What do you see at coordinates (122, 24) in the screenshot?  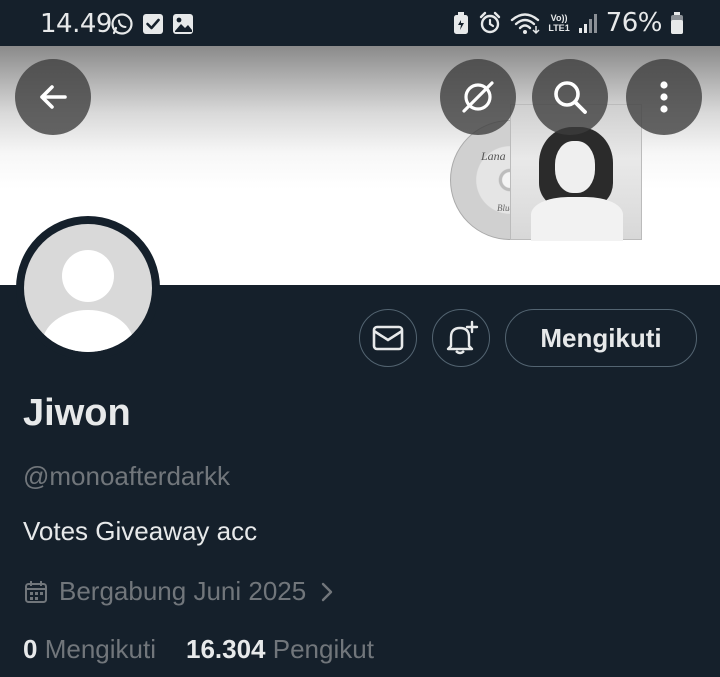 I see `whatsapp-icon` at bounding box center [122, 24].